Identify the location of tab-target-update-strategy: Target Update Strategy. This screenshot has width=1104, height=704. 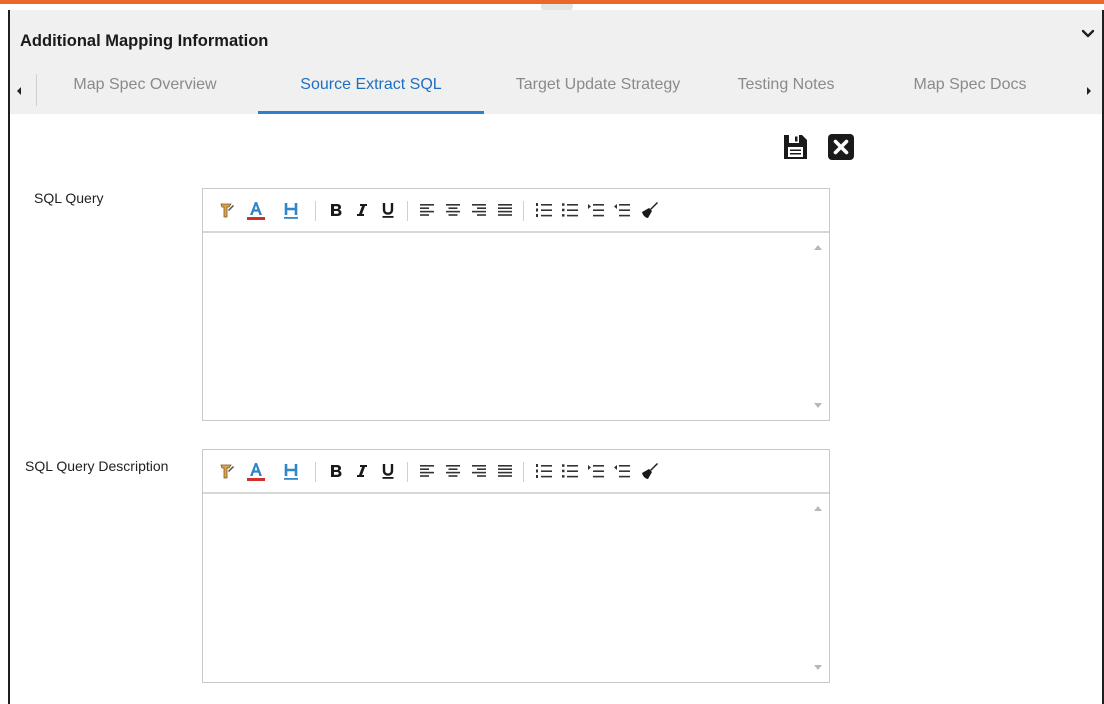
(598, 91).